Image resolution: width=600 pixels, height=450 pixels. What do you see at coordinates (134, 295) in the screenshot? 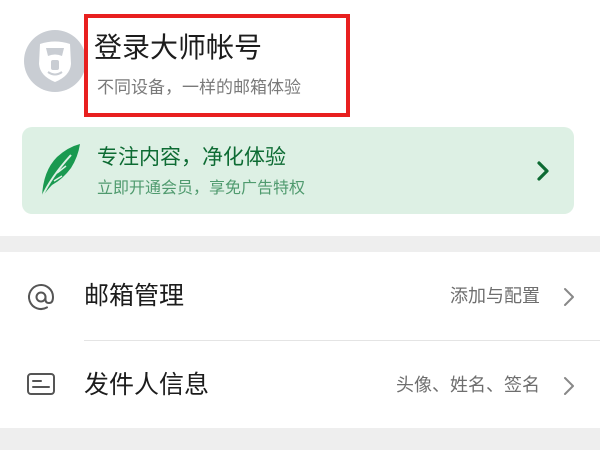
I see `mailbox-management-label: 邮箱管理` at bounding box center [134, 295].